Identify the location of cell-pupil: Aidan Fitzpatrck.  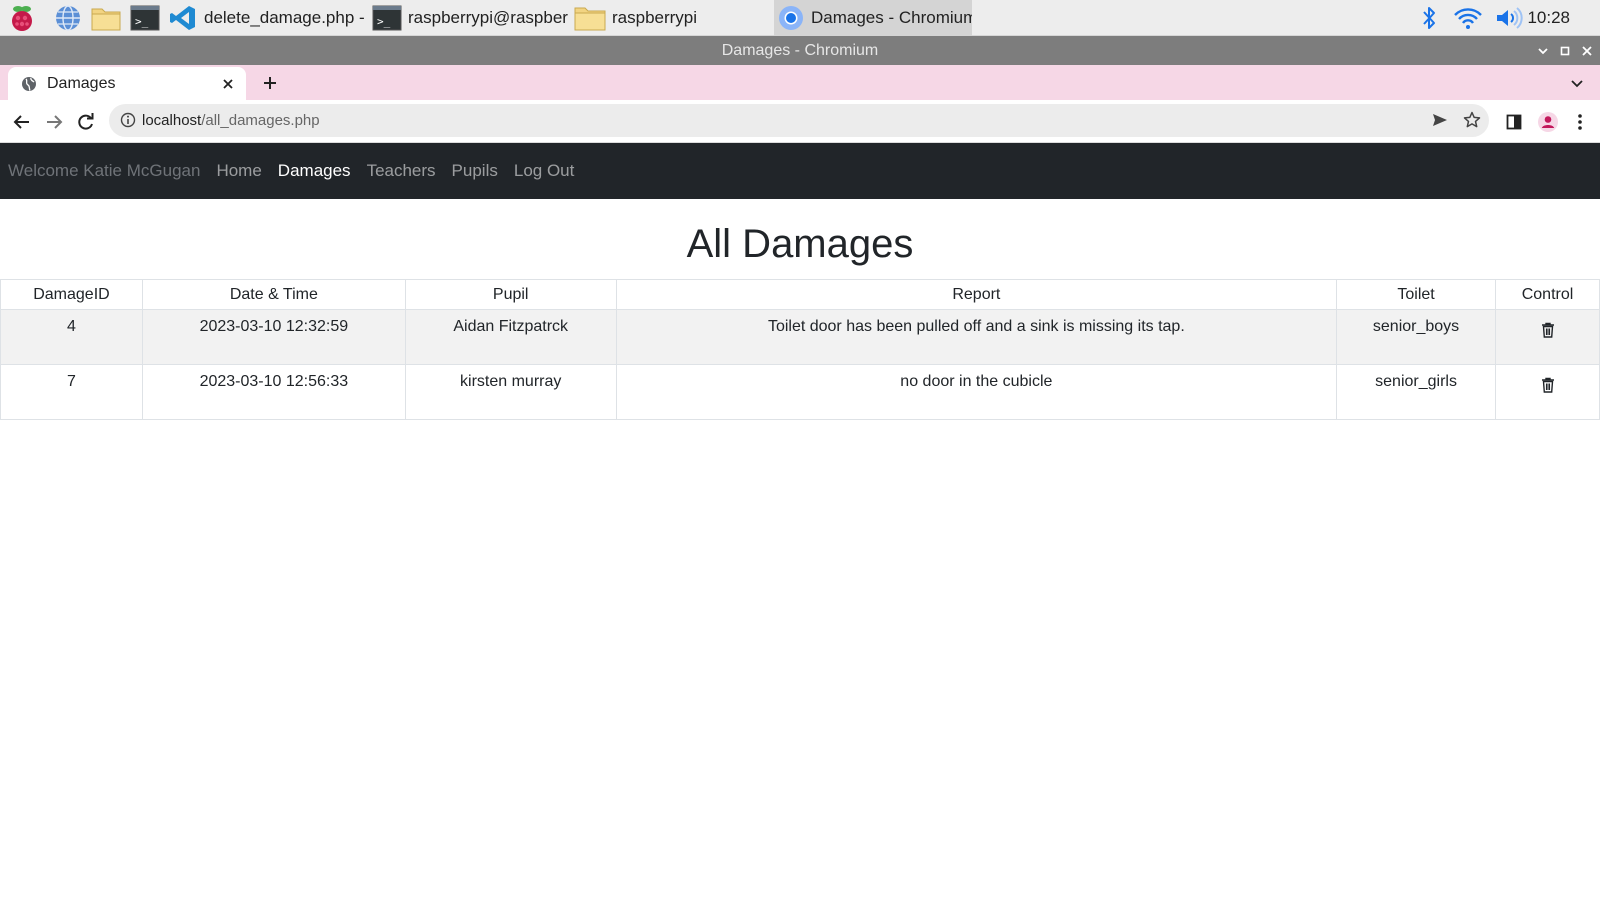
(510, 337).